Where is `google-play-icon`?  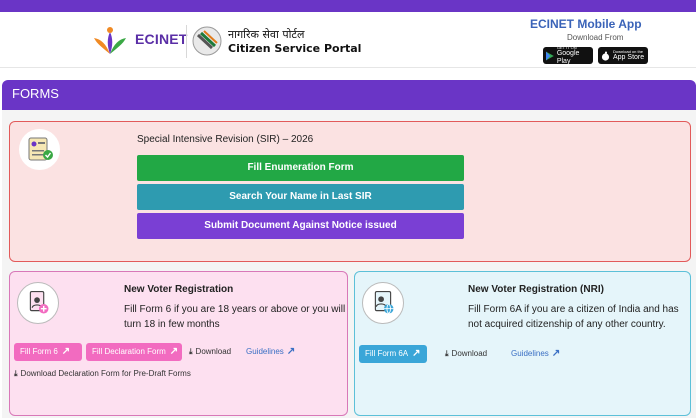 google-play-icon is located at coordinates (550, 55).